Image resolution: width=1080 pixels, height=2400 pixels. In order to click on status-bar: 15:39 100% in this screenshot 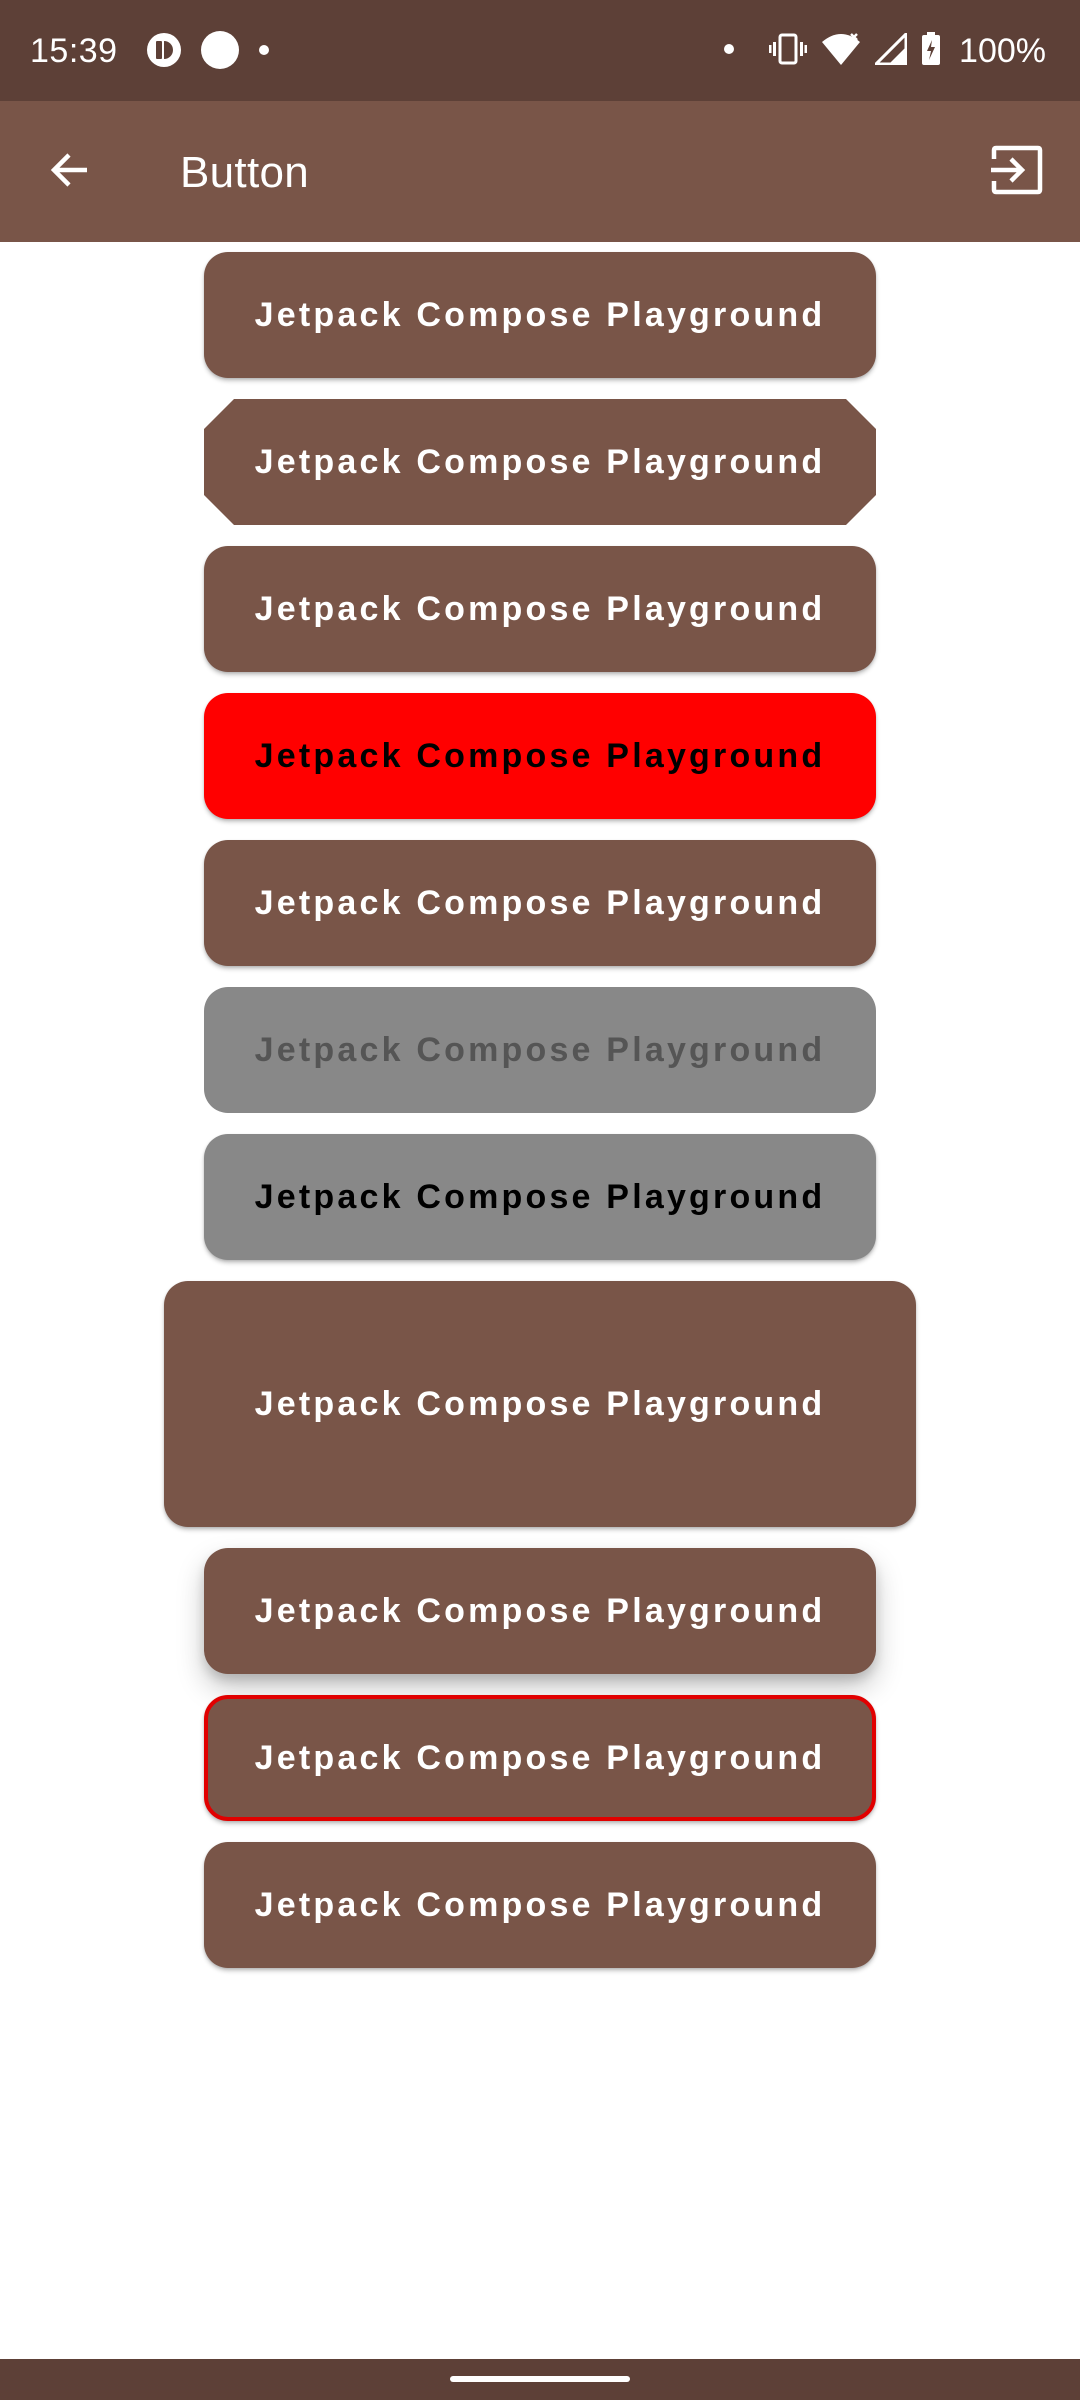, I will do `click(540, 50)`.